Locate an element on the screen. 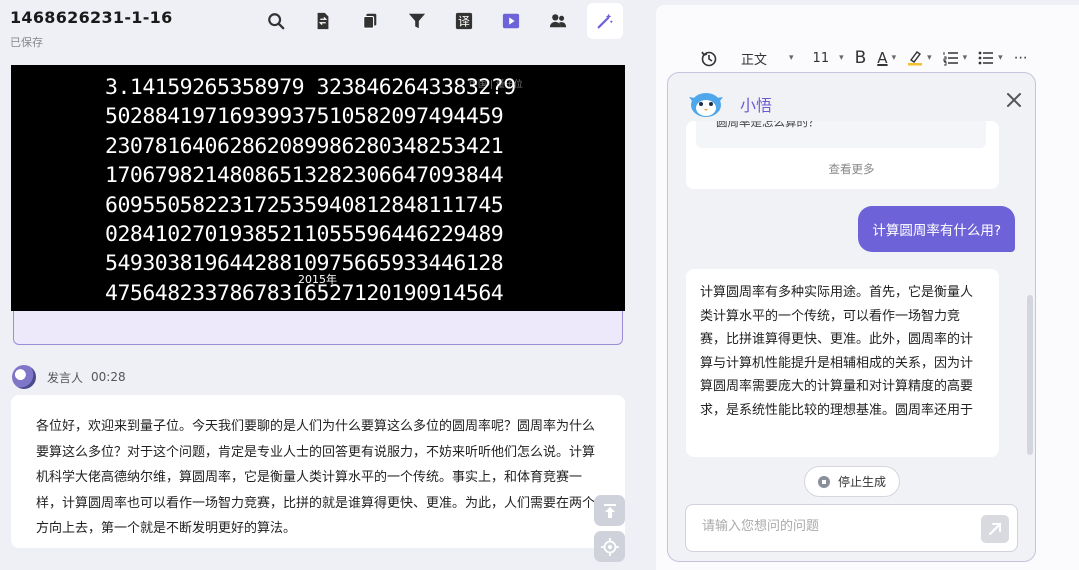 This screenshot has width=1079, height=570. locate-button is located at coordinates (609, 546).